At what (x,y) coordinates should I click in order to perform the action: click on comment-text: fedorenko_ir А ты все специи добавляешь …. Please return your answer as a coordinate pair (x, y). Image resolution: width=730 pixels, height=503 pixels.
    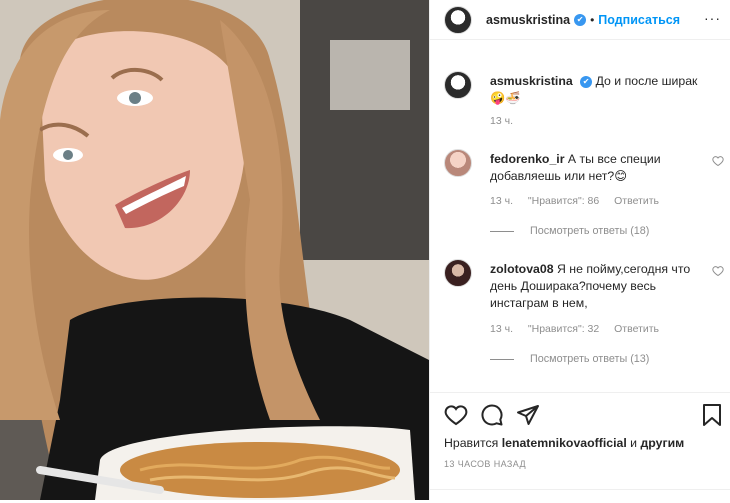
    Looking at the image, I should click on (595, 168).